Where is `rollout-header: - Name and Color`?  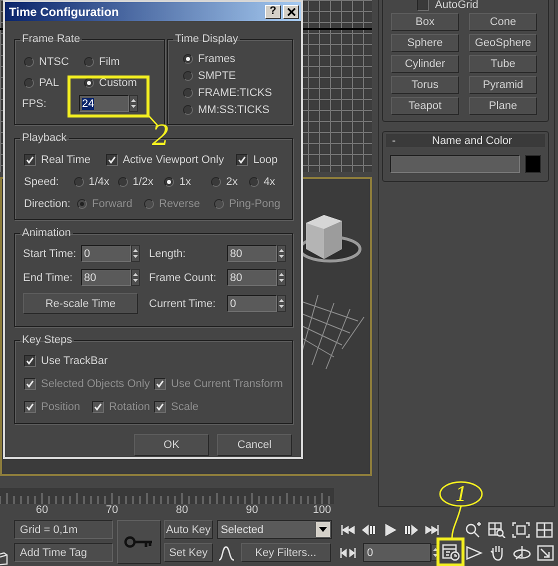 rollout-header: - Name and Color is located at coordinates (465, 140).